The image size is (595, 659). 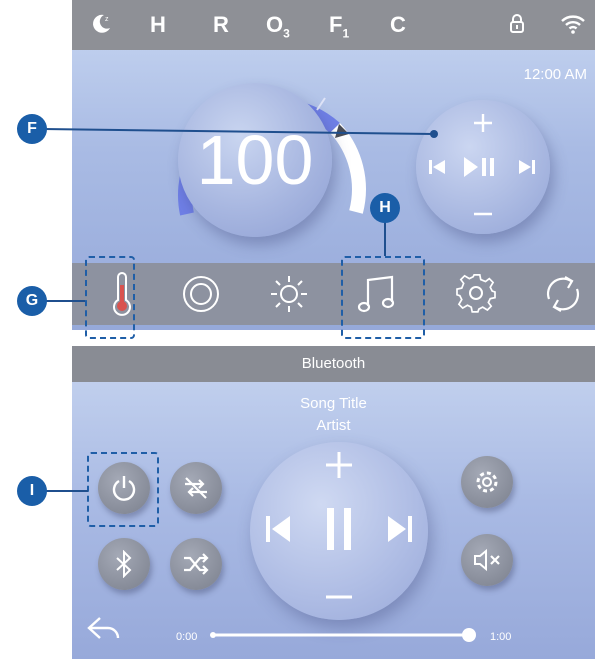 I want to click on callout-h: H, so click(x=385, y=208).